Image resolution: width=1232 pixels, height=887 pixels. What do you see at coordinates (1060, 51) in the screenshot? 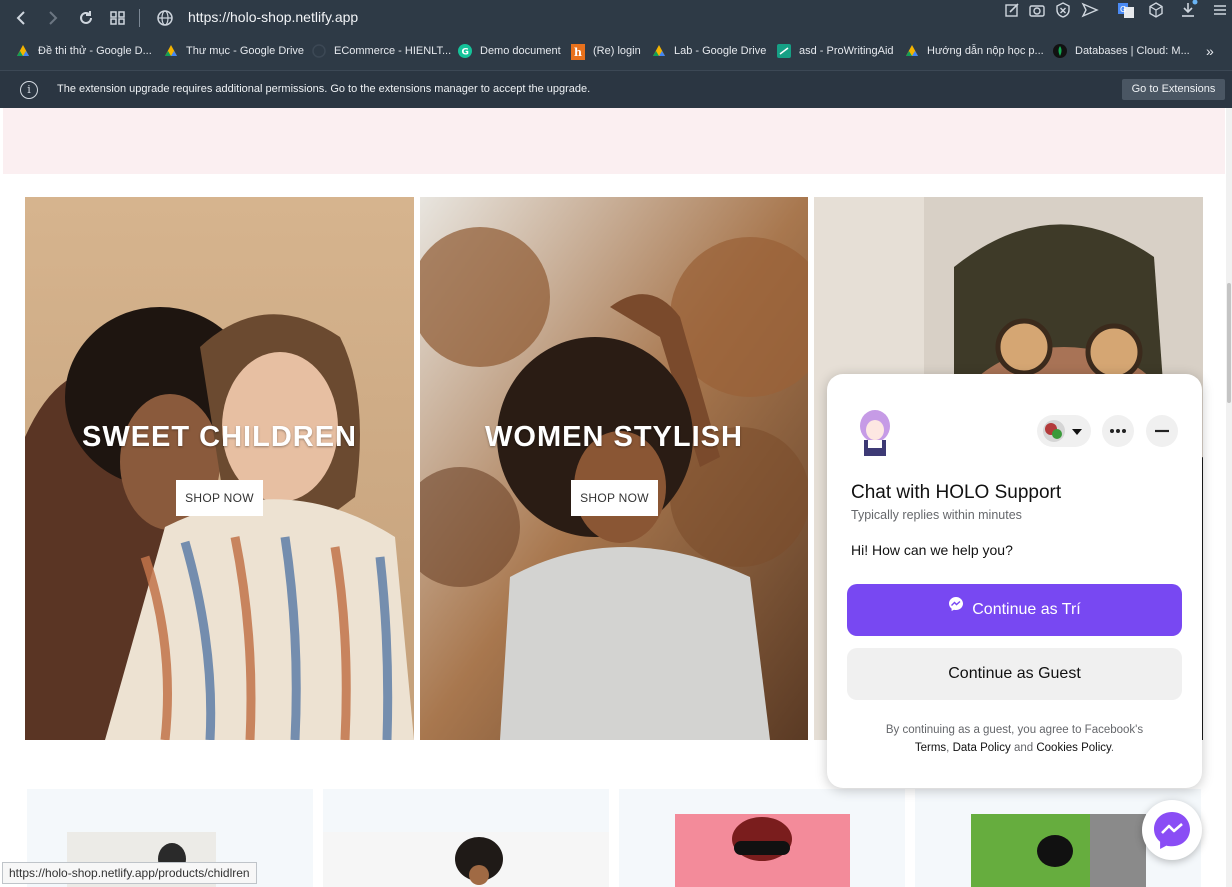
I see `mongodb-icon` at bounding box center [1060, 51].